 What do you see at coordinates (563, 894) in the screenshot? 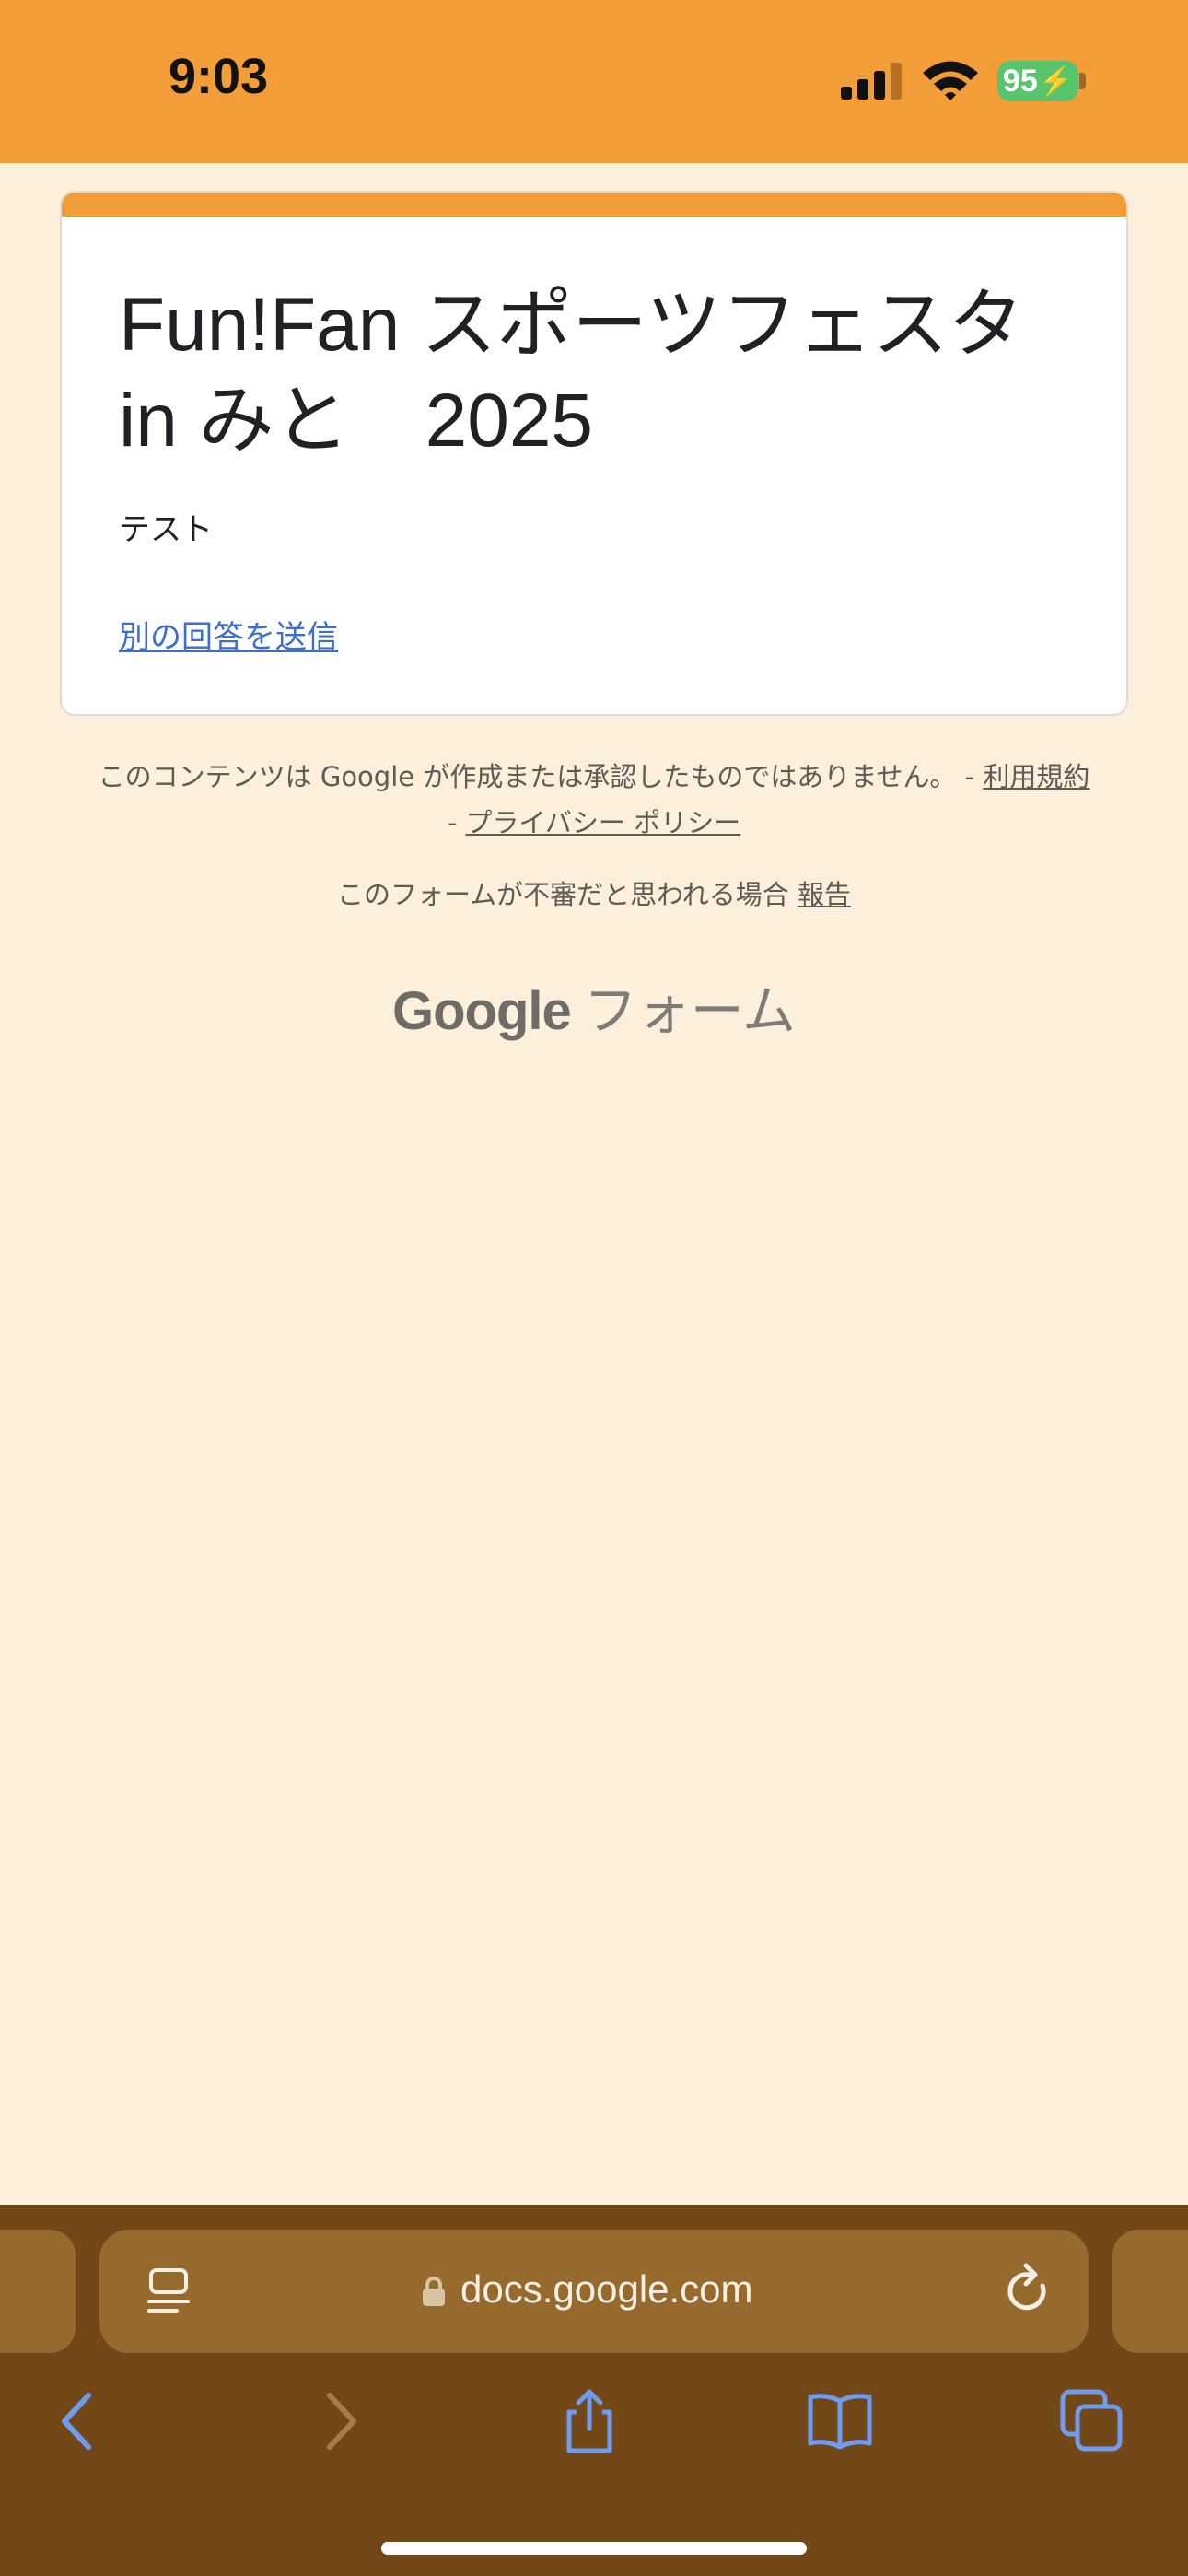
I see `report-text: このフォームが不審だと思われる場合` at bounding box center [563, 894].